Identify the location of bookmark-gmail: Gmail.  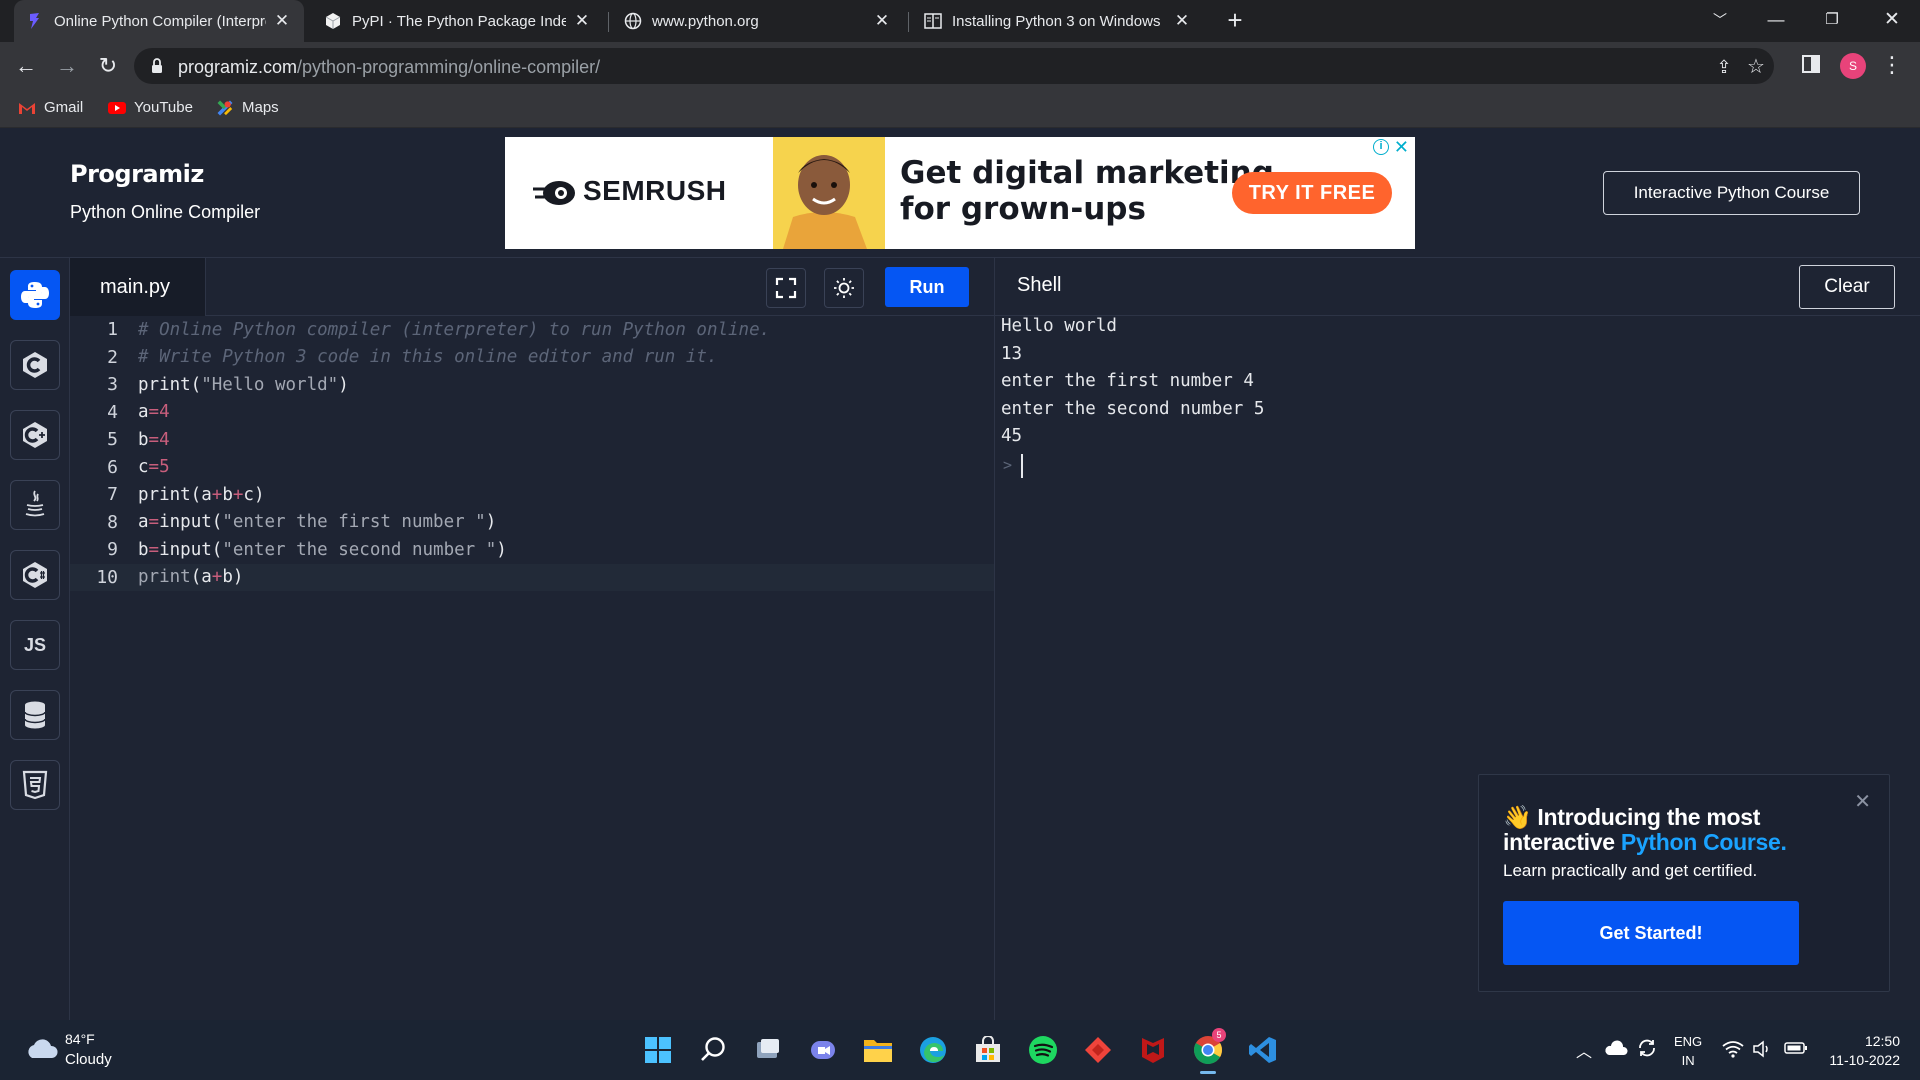
(50, 107).